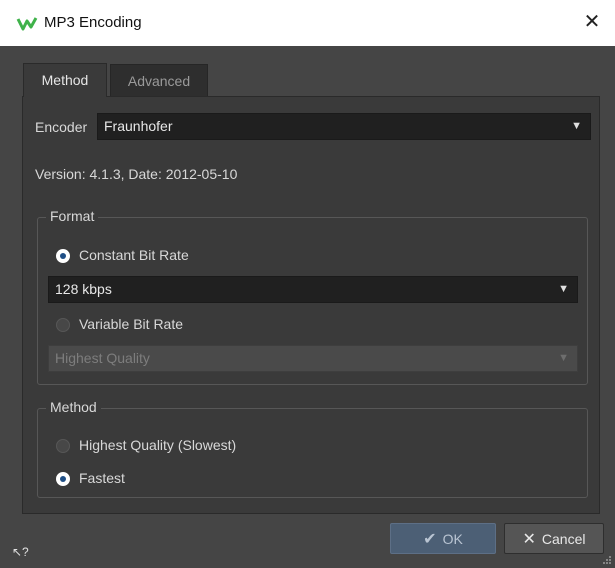 Image resolution: width=615 pixels, height=568 pixels. I want to click on highest-quality-radio, so click(63, 446).